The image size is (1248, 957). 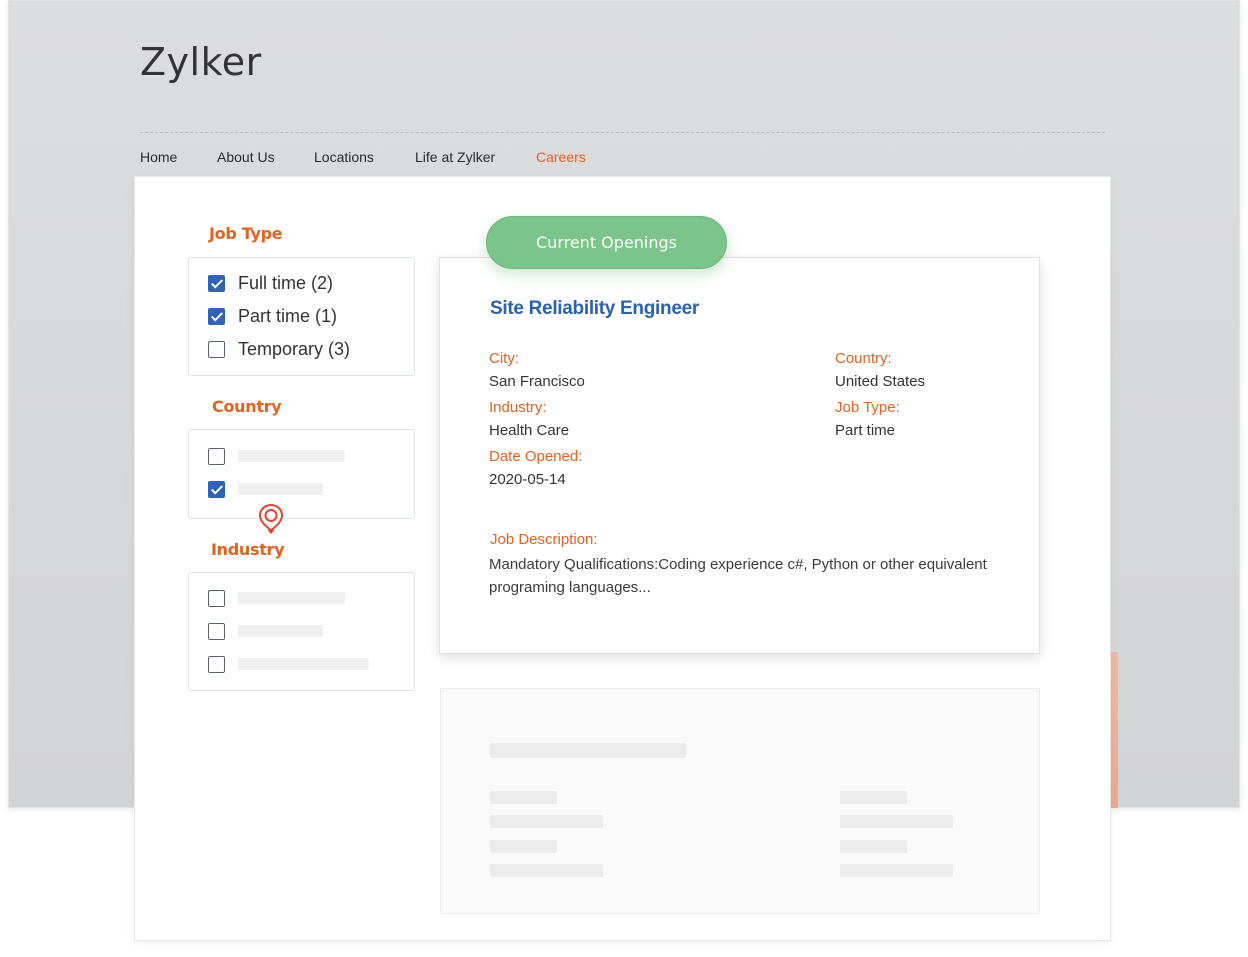 What do you see at coordinates (504, 358) in the screenshot?
I see `city-label: City:` at bounding box center [504, 358].